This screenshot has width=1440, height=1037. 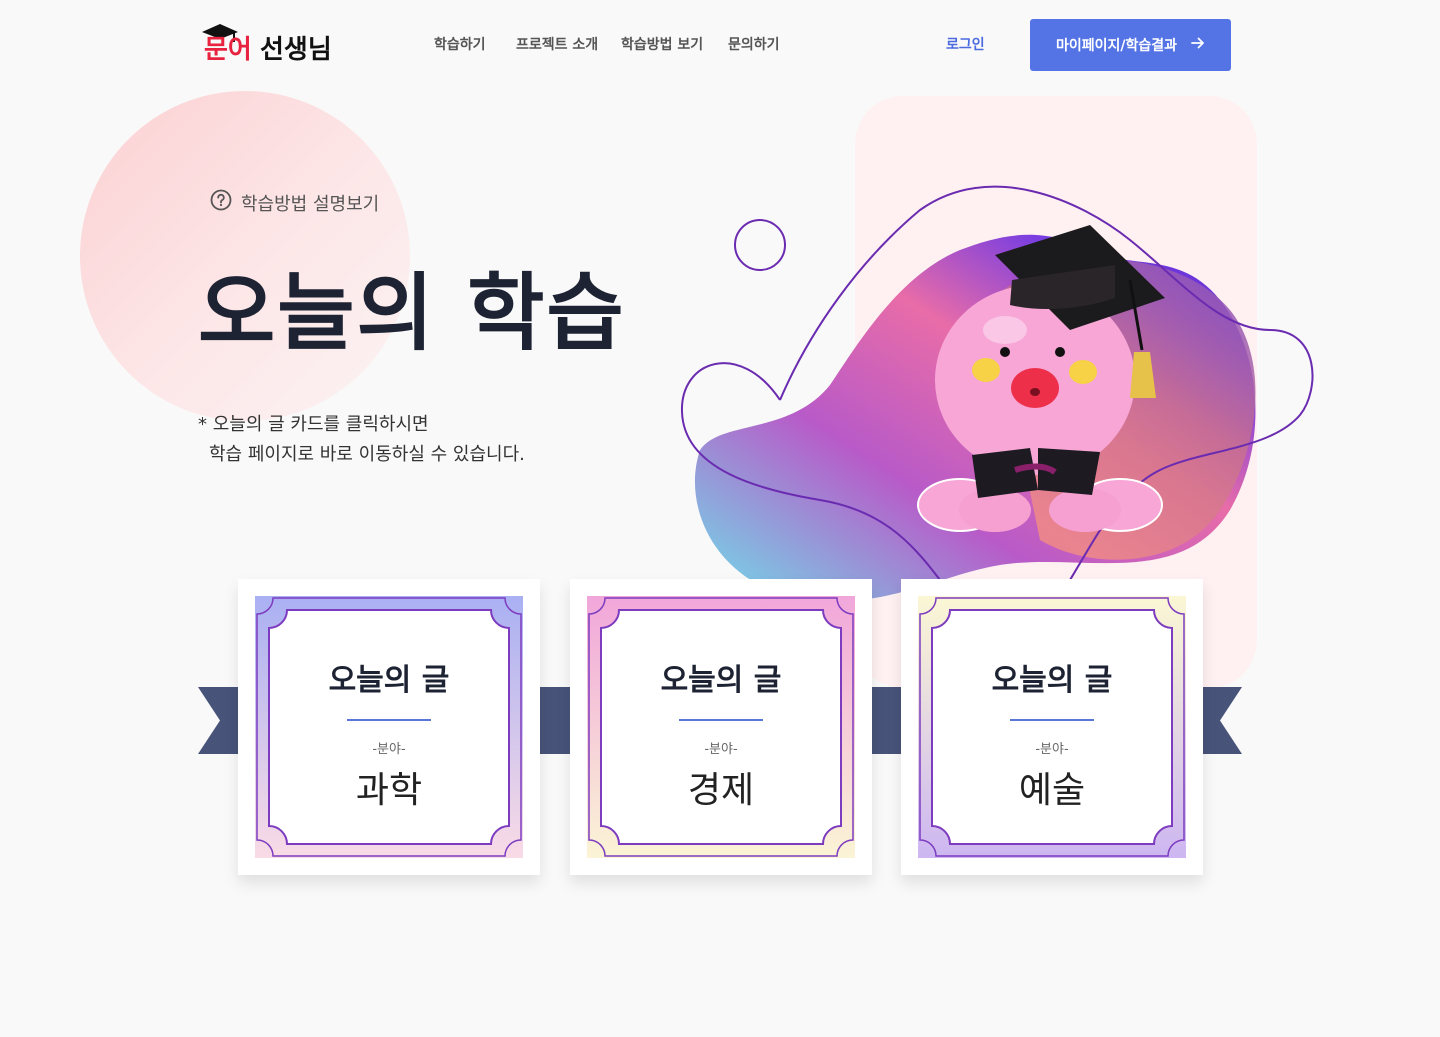 I want to click on description-line-1: * 오늘의 글 카드를 클릭하시면, so click(x=313, y=424).